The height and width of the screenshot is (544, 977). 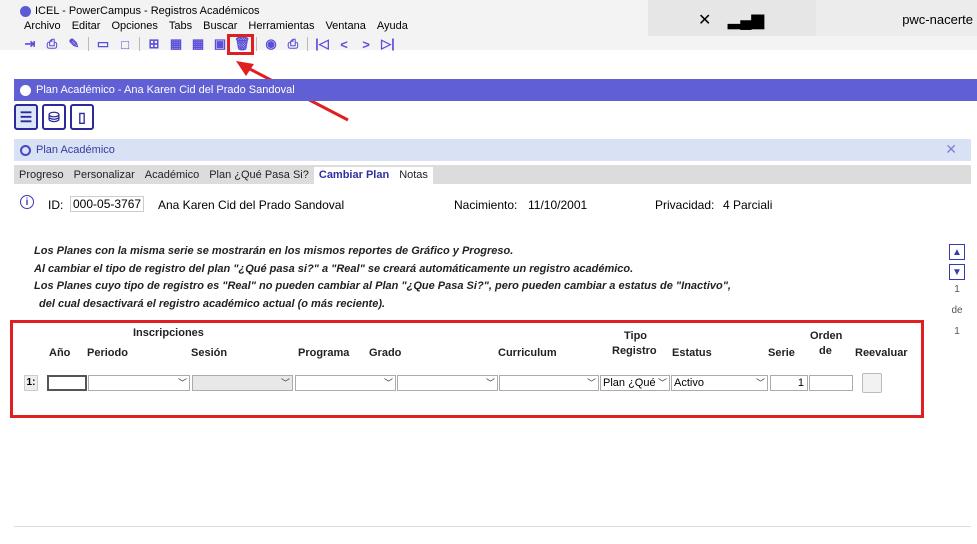 I want to click on privacy-label: Privacidad:, so click(x=685, y=205).